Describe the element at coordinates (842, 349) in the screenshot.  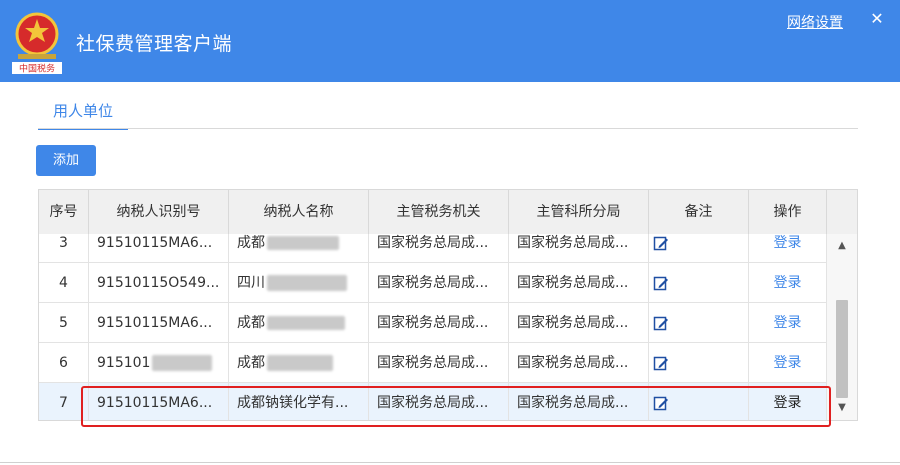
I see `scrollbar-thumb` at that location.